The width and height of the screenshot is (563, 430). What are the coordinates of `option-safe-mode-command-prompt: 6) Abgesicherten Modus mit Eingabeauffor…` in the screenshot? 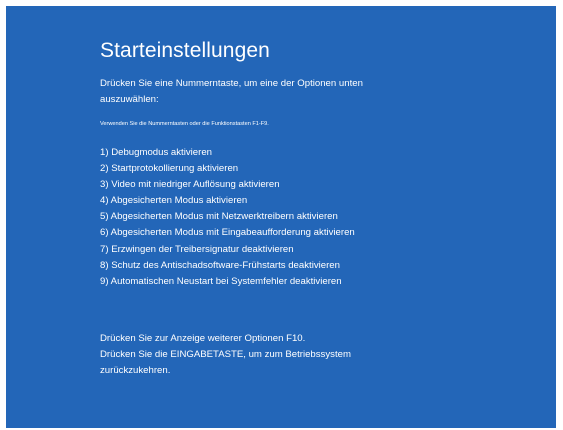 It's located at (227, 233).